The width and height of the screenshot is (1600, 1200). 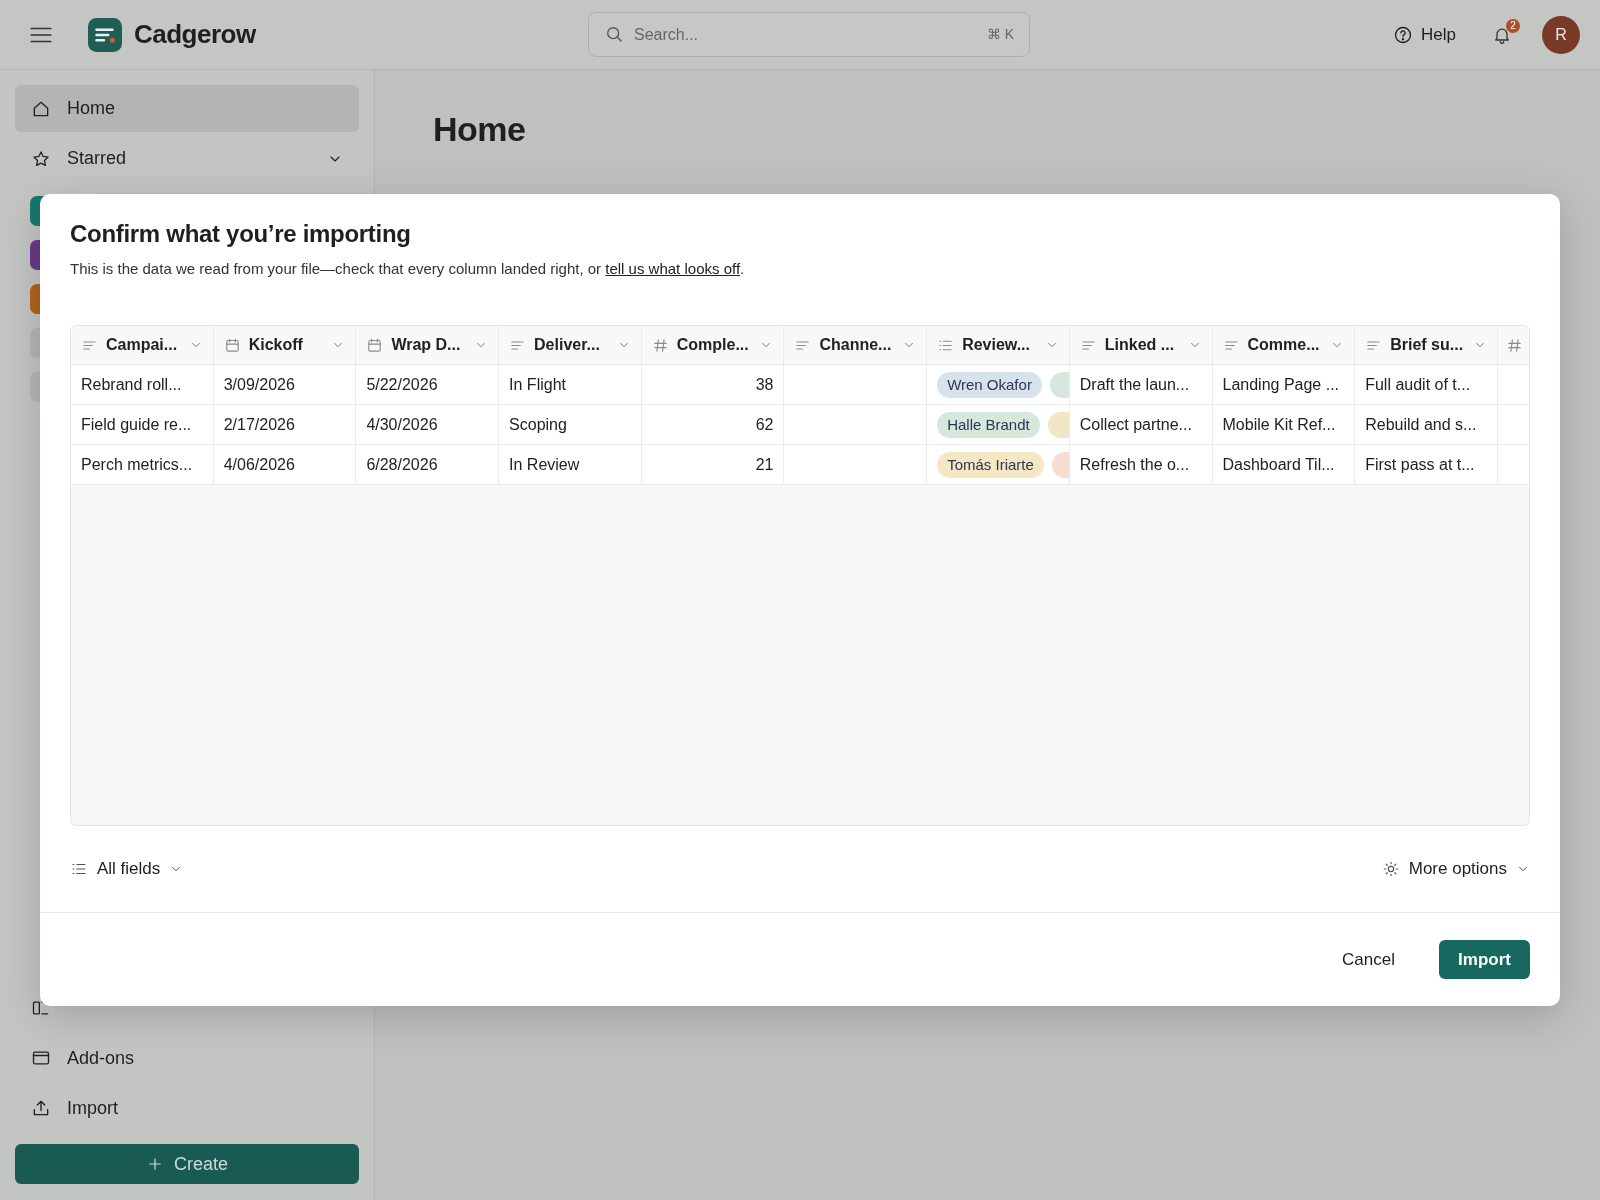 What do you see at coordinates (1561, 34) in the screenshot?
I see `avatar: R` at bounding box center [1561, 34].